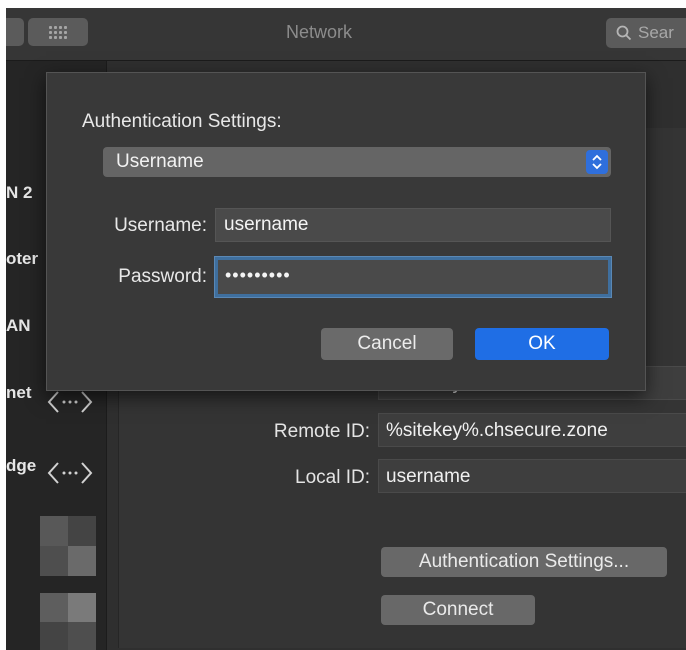 The width and height of the screenshot is (686, 650). Describe the element at coordinates (413, 225) in the screenshot. I see `username-field: username` at that location.